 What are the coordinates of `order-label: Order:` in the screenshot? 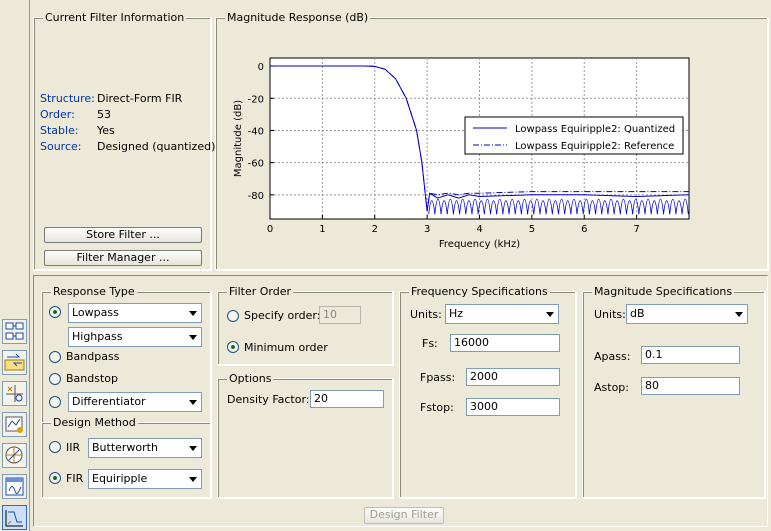 It's located at (57, 114).